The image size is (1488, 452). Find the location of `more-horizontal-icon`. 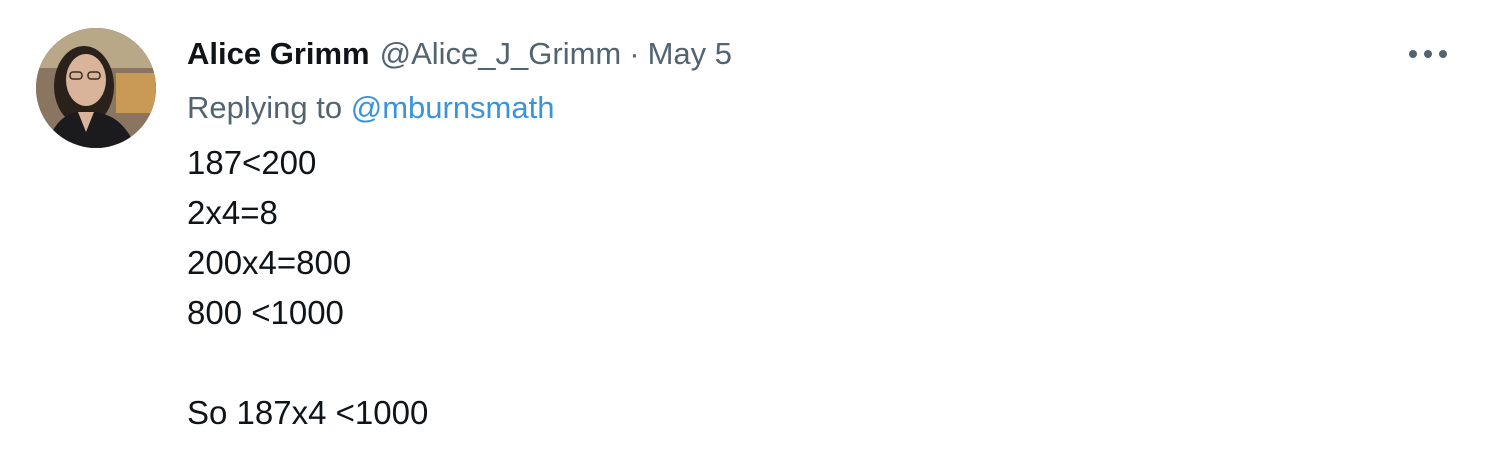

more-horizontal-icon is located at coordinates (1428, 54).